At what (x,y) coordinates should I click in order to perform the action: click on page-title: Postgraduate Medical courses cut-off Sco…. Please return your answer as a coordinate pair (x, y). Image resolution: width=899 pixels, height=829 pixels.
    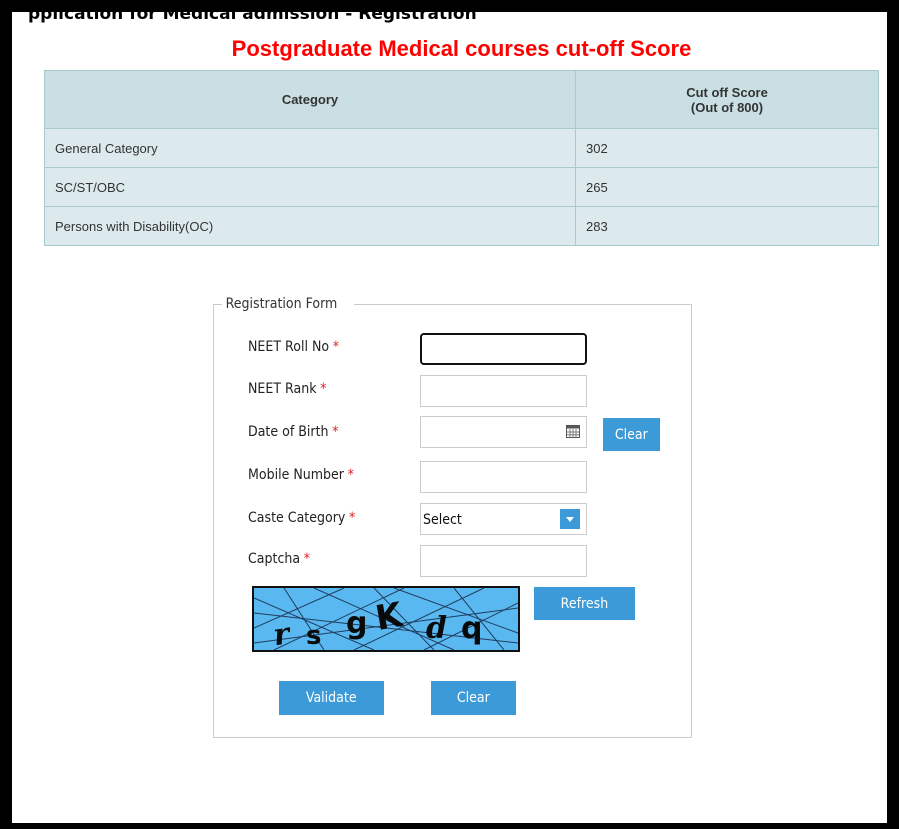
    Looking at the image, I should click on (461, 48).